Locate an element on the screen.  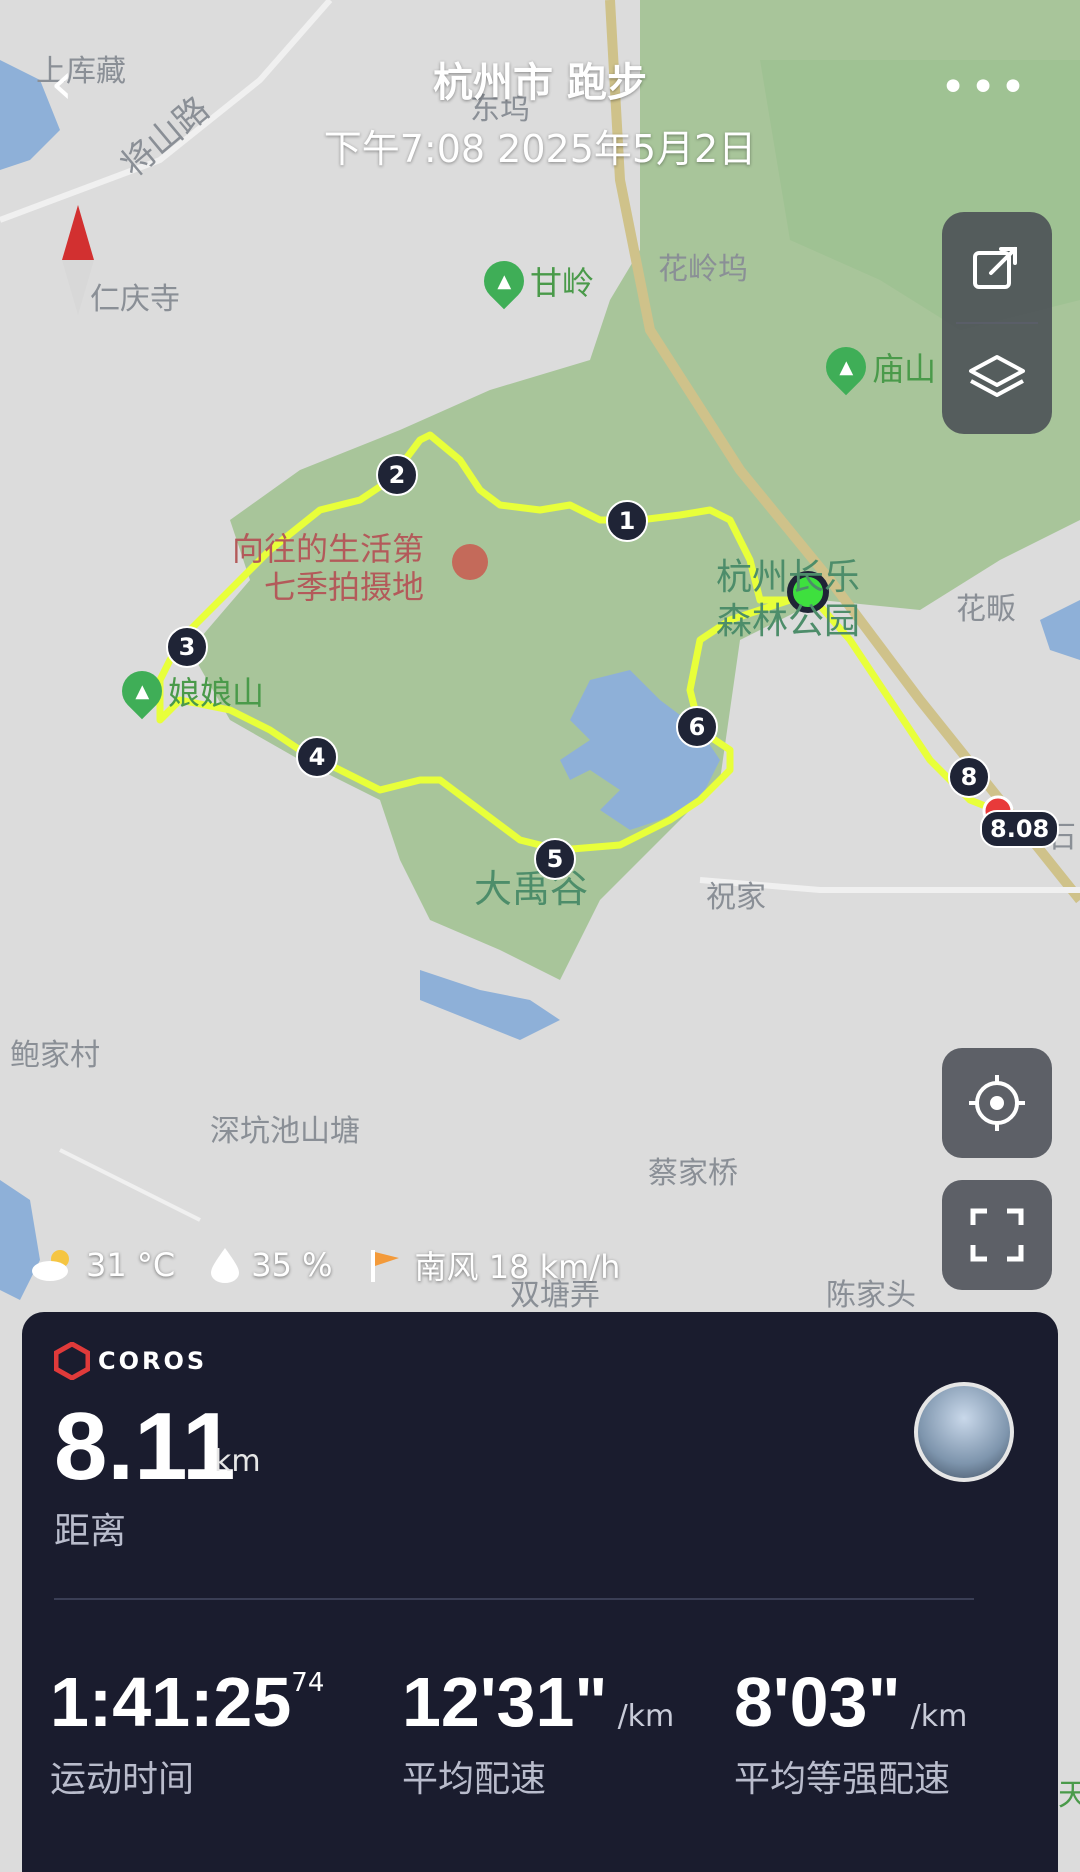
place-label: 祝家 is located at coordinates (736, 897).